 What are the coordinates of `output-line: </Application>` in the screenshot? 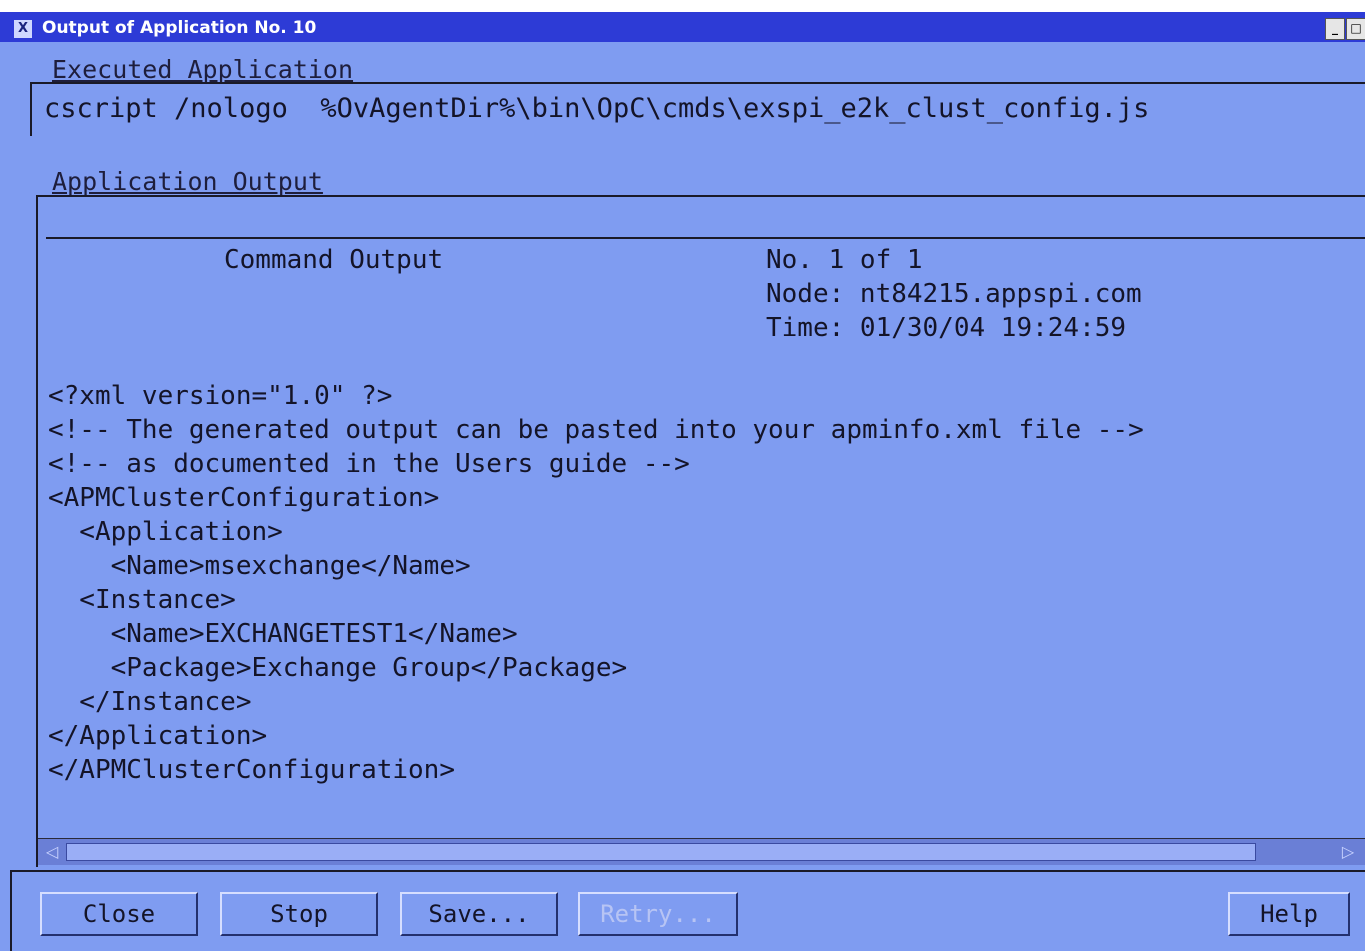 It's located at (158, 736).